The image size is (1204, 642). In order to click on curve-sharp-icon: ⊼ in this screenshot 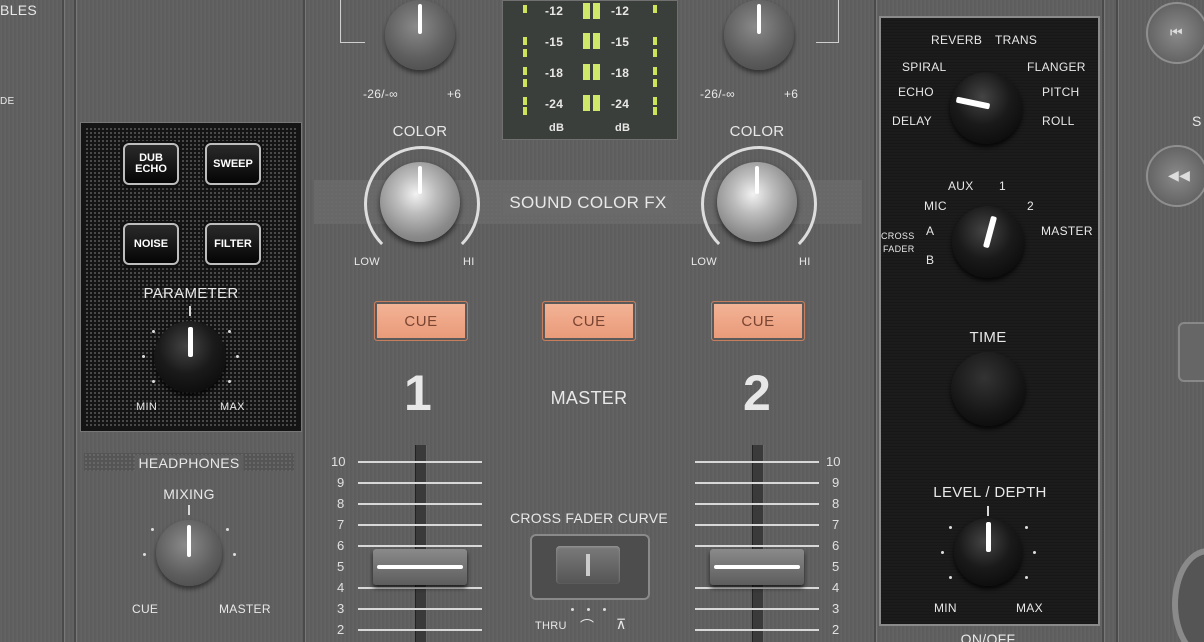, I will do `click(621, 624)`.